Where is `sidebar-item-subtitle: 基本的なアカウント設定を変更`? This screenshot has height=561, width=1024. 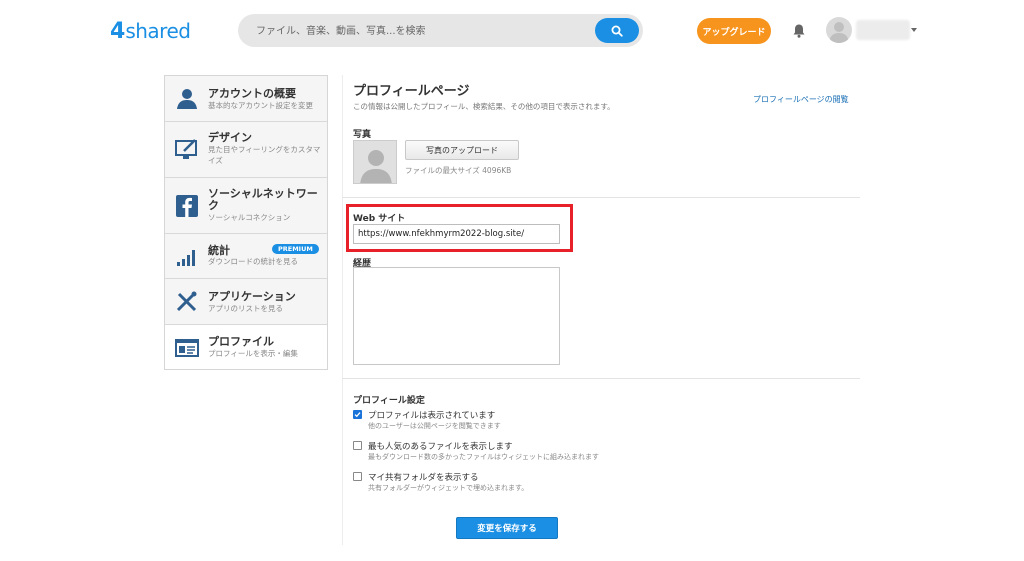
sidebar-item-subtitle: 基本的なアカウント設定を変更 is located at coordinates (260, 105).